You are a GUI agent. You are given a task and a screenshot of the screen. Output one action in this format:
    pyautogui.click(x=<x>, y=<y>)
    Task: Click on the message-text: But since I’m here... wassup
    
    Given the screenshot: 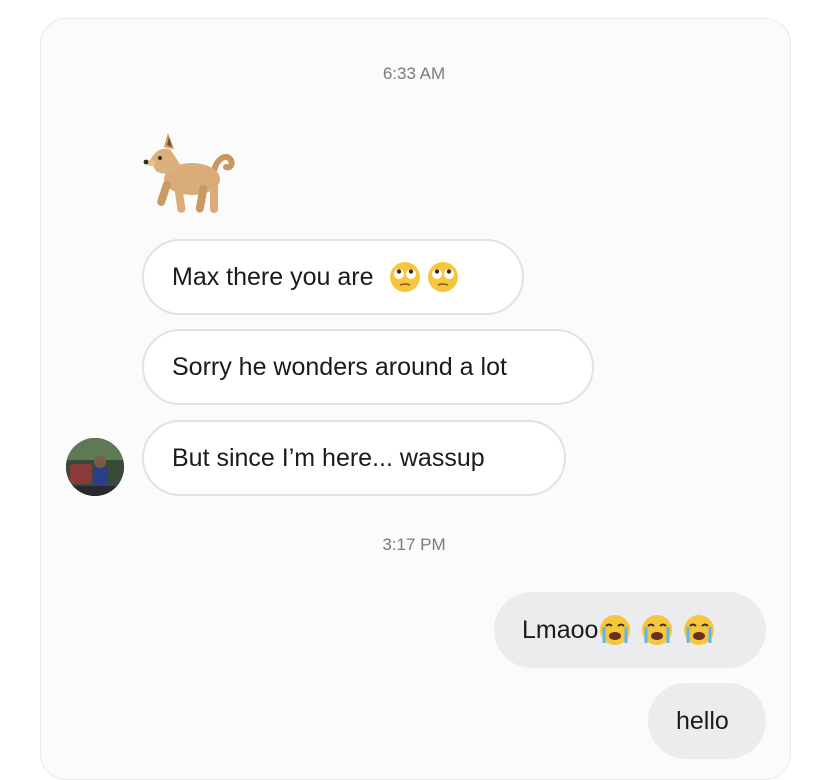 What is the action you would take?
    pyautogui.click(x=328, y=457)
    